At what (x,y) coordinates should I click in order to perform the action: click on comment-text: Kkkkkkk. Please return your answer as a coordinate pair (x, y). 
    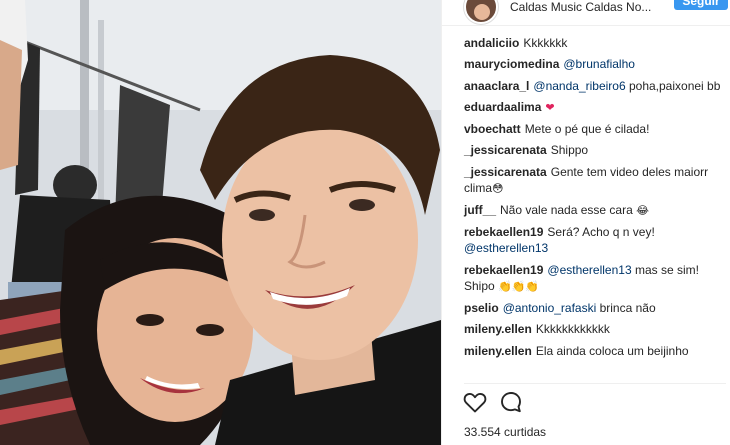
    Looking at the image, I should click on (545, 43).